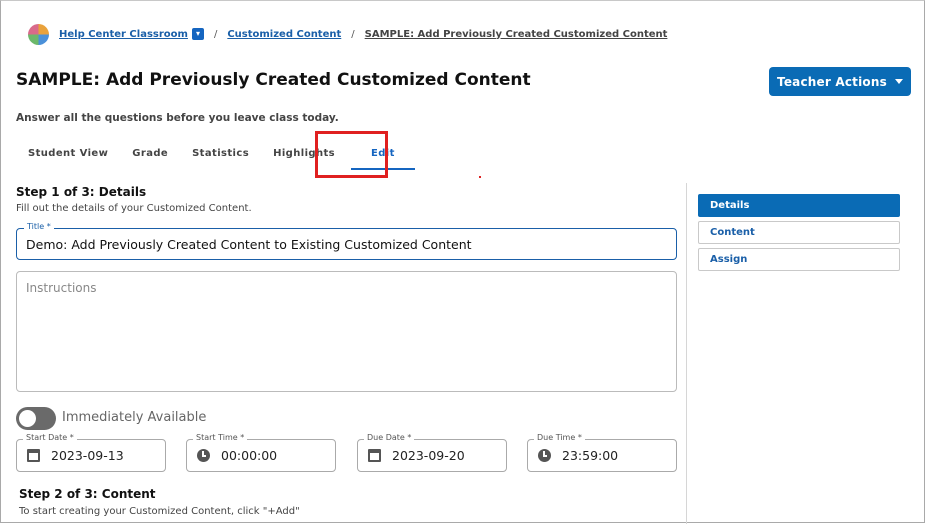 The height and width of the screenshot is (524, 929). What do you see at coordinates (799, 205) in the screenshot?
I see `side-nav-details: Details` at bounding box center [799, 205].